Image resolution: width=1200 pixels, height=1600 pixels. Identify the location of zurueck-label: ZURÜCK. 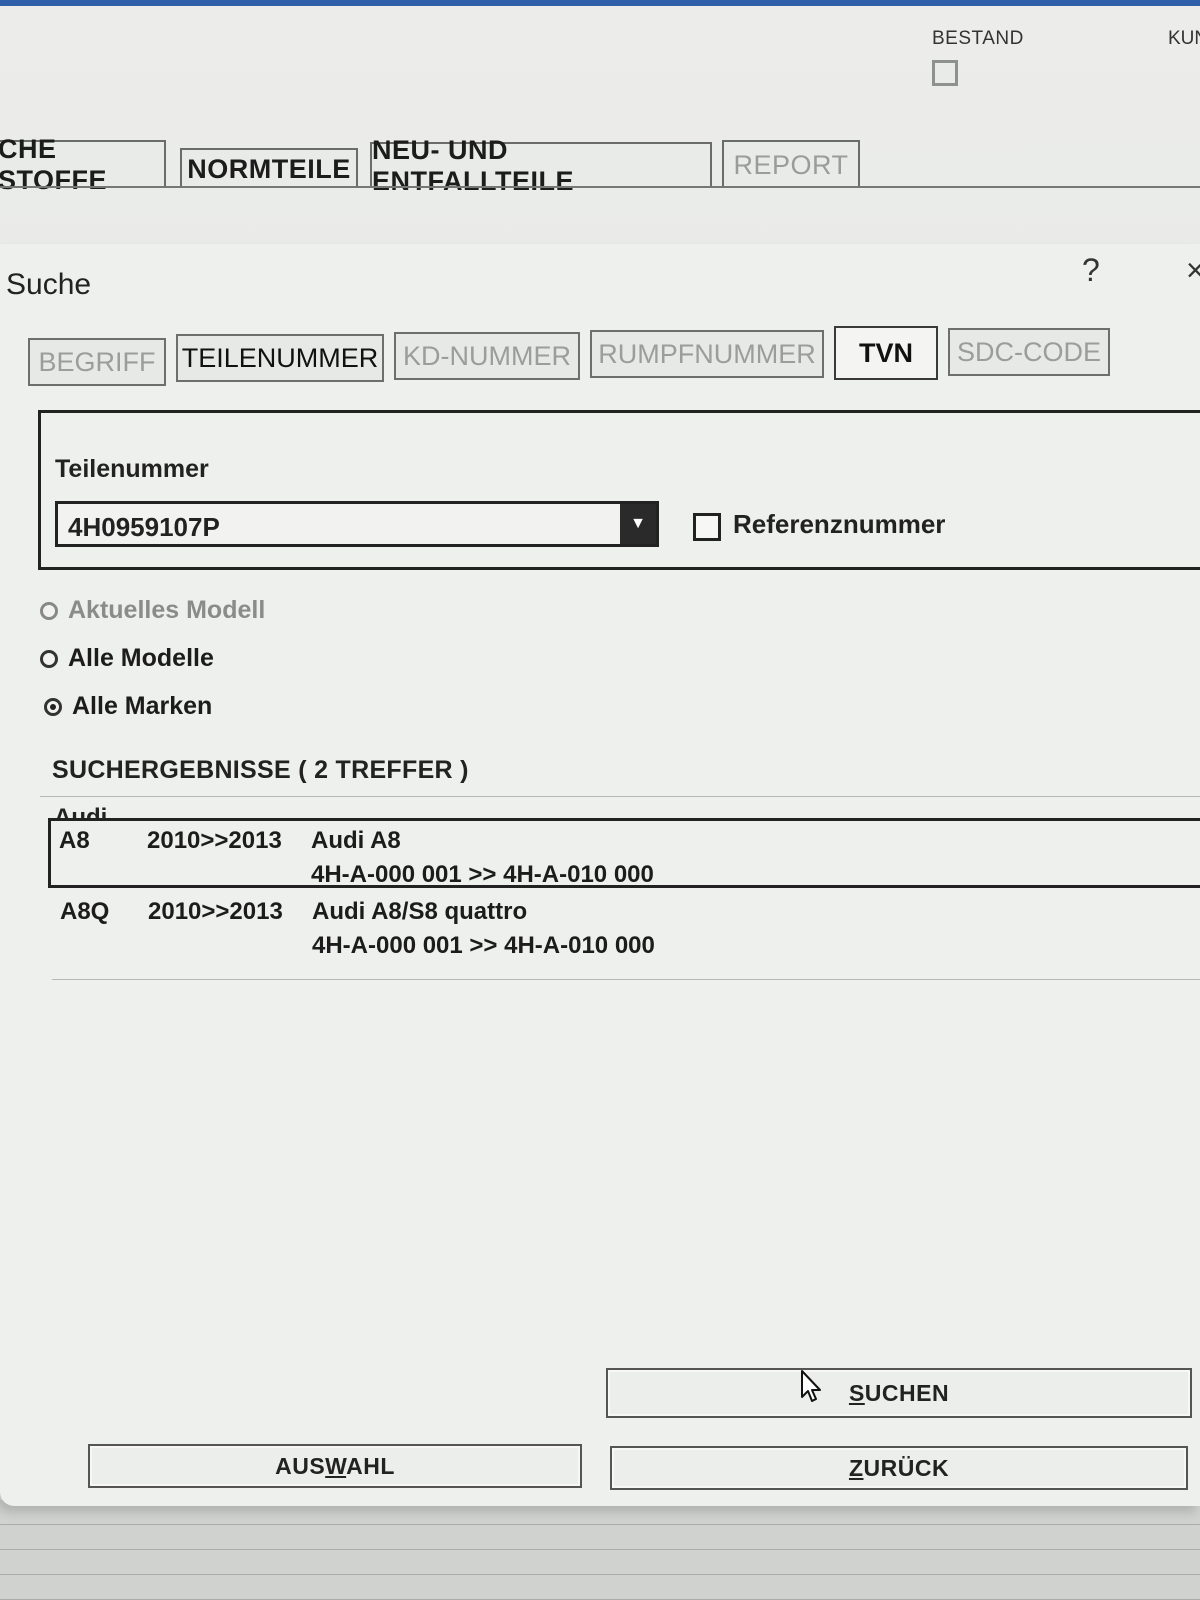
(899, 1467).